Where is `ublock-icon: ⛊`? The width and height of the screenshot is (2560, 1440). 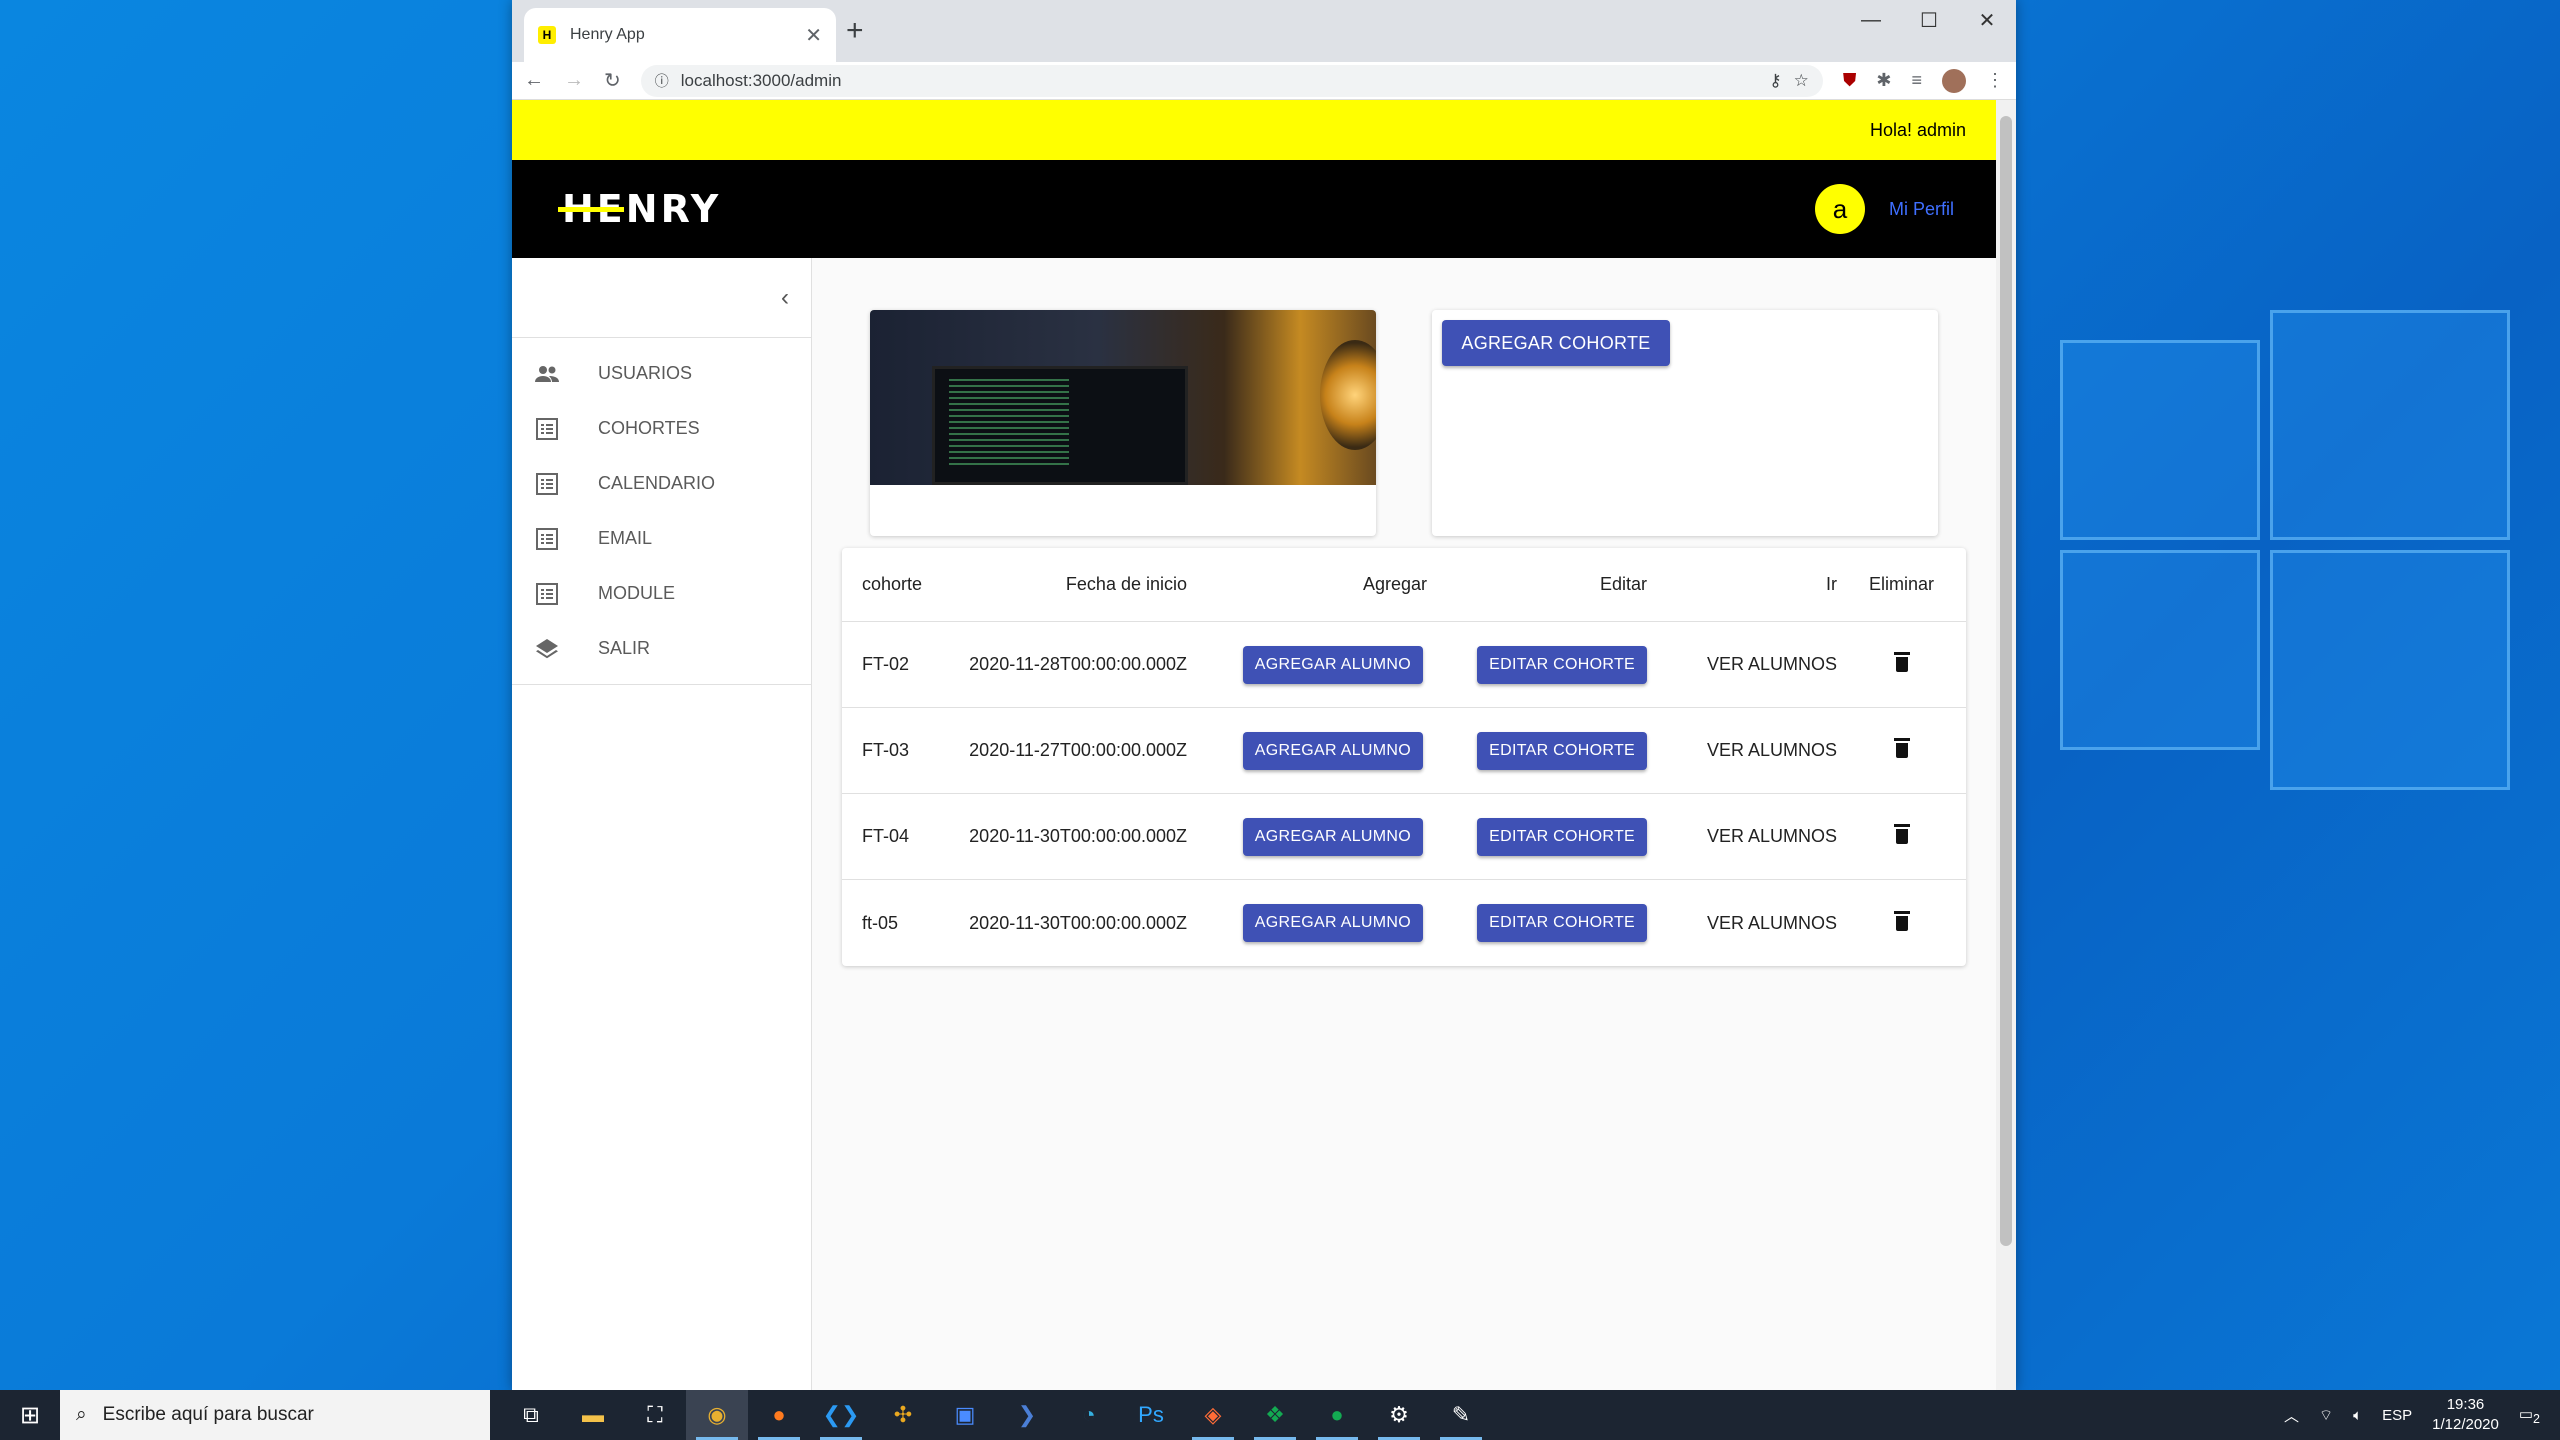 ublock-icon: ⛊ is located at coordinates (1850, 80).